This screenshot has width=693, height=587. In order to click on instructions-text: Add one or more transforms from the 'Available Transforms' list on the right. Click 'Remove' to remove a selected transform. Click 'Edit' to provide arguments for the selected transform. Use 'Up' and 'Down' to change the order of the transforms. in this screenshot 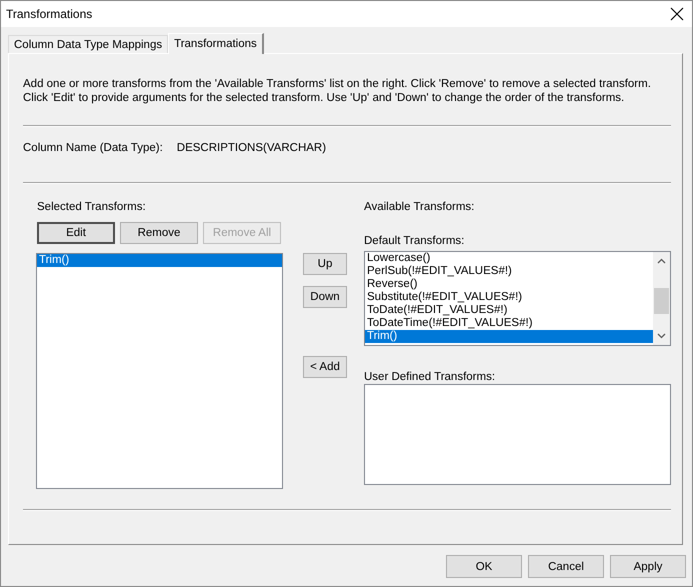, I will do `click(337, 91)`.